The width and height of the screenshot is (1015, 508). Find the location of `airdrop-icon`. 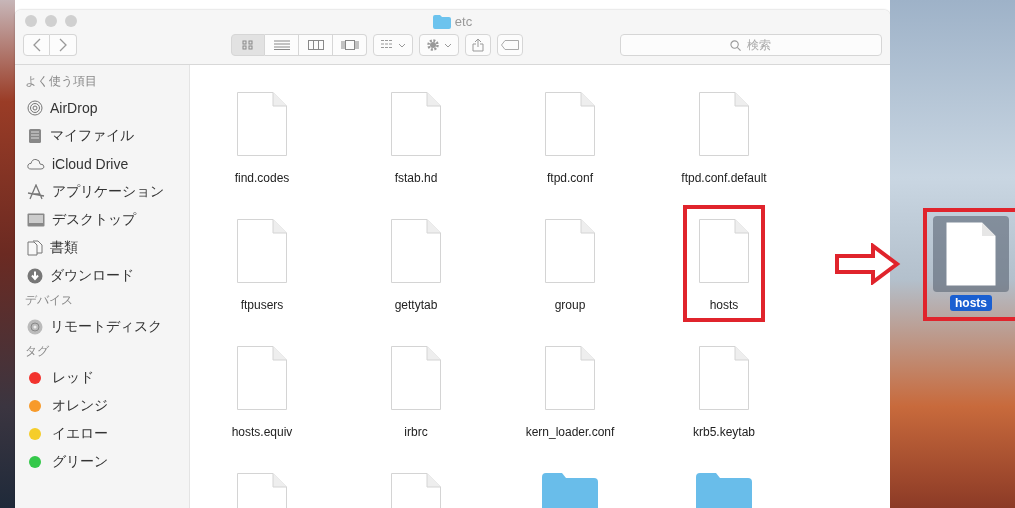

airdrop-icon is located at coordinates (35, 108).